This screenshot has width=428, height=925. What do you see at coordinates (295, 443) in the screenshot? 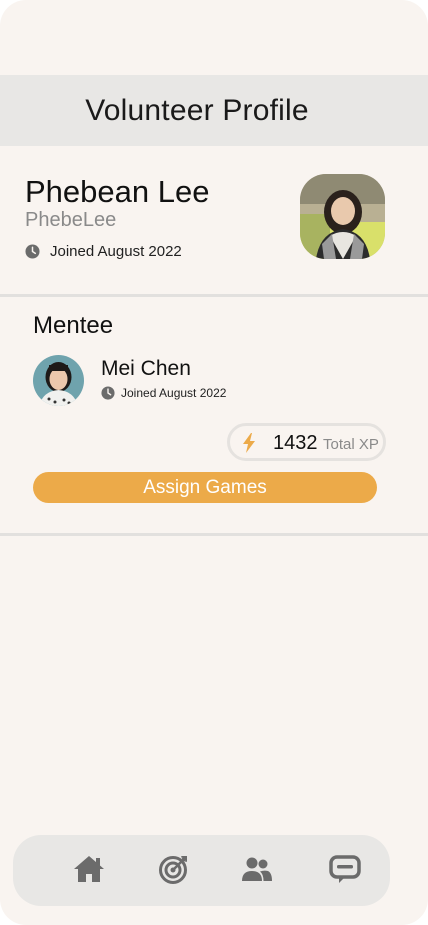
I see `xp-value: 1432` at bounding box center [295, 443].